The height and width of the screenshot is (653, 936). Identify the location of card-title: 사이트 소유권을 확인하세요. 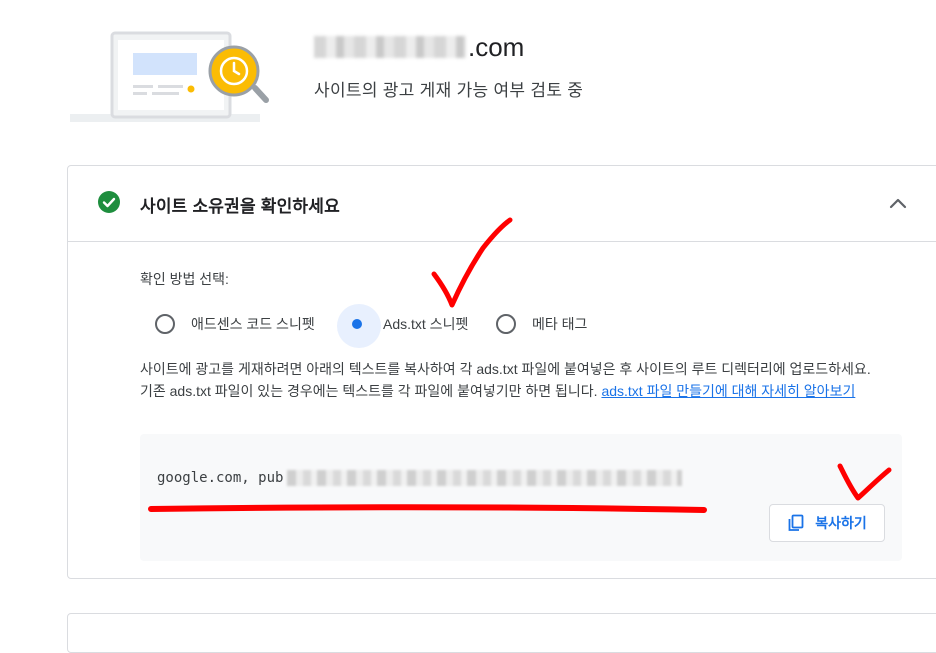
(240, 206).